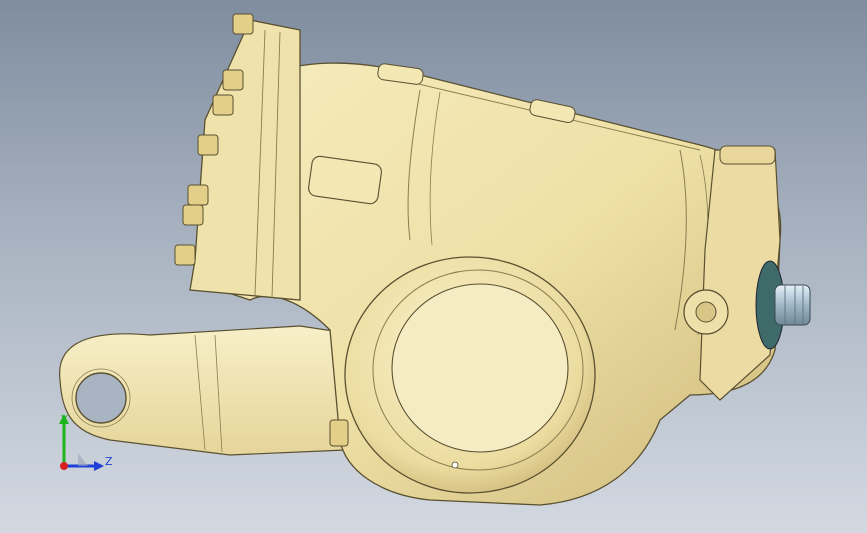 Image resolution: width=867 pixels, height=533 pixels. I want to click on z-axis-label: Z, so click(109, 461).